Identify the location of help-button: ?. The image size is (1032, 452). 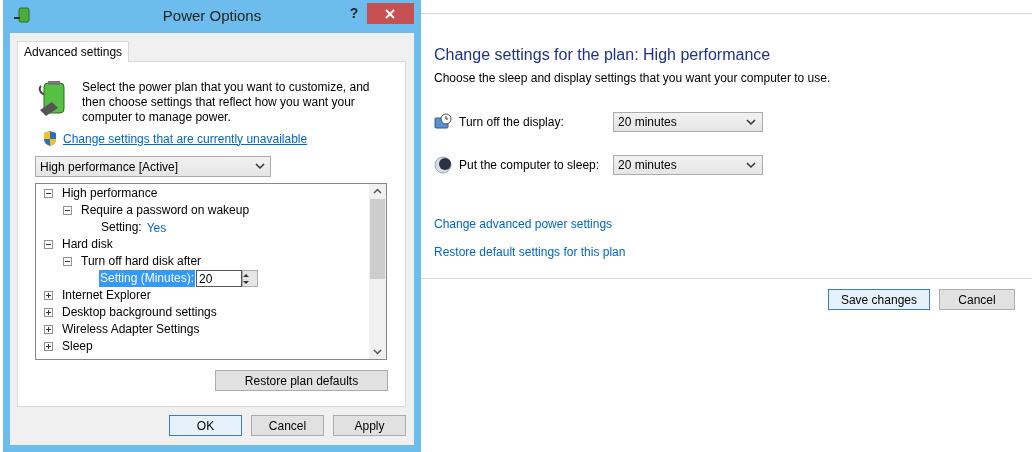
(354, 13).